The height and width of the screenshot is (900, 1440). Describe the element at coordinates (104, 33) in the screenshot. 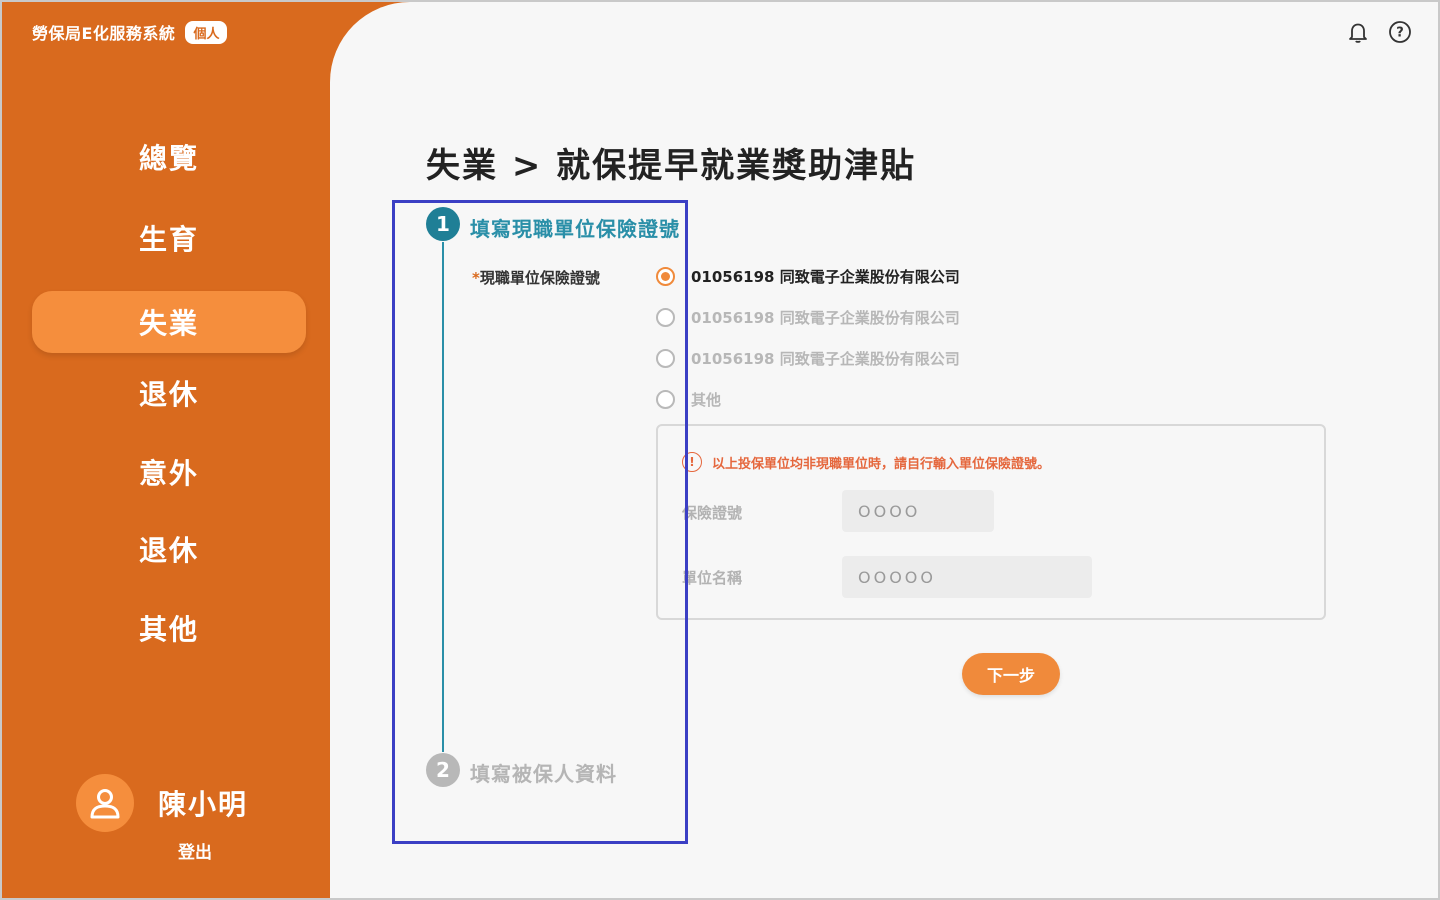

I see `brand-title: 勞保局E化服務系統` at that location.